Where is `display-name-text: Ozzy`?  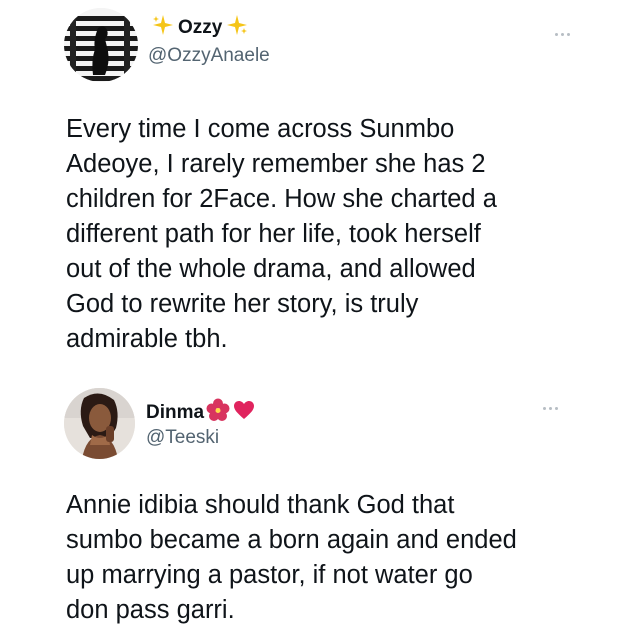
display-name-text: Ozzy is located at coordinates (200, 27).